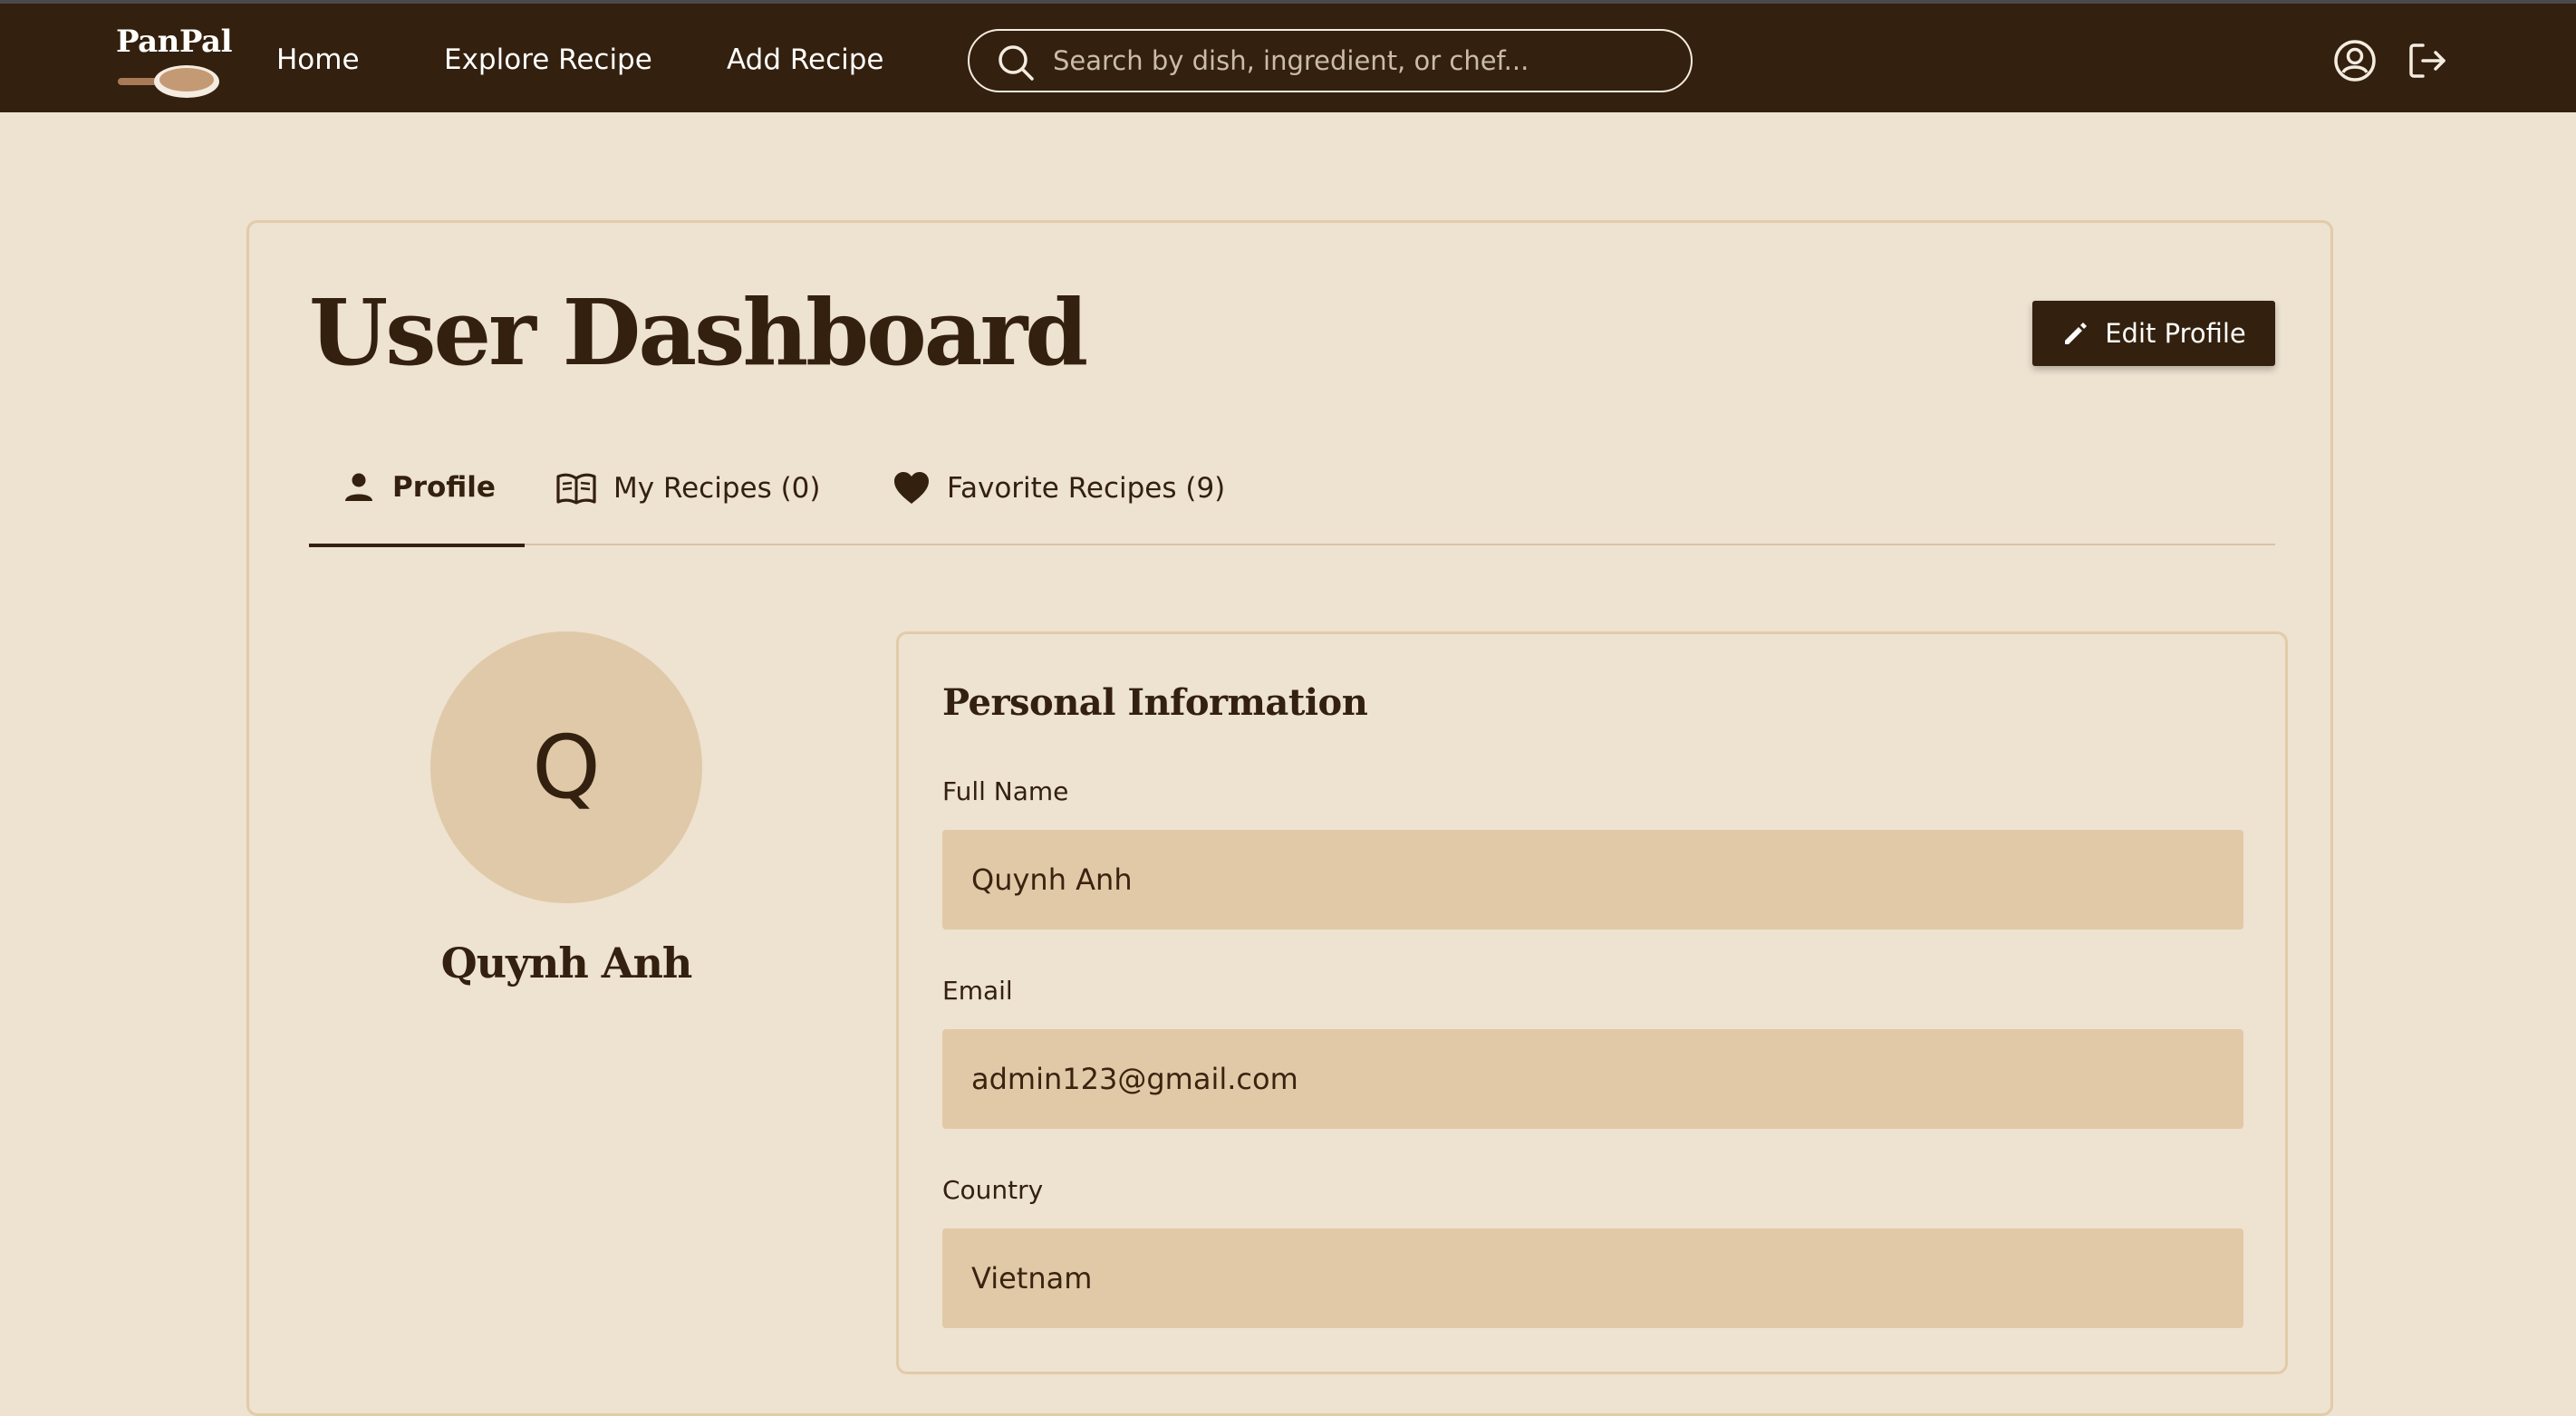  Describe the element at coordinates (805, 60) in the screenshot. I see `nav-link-add-recipe: Add Recipe` at that location.